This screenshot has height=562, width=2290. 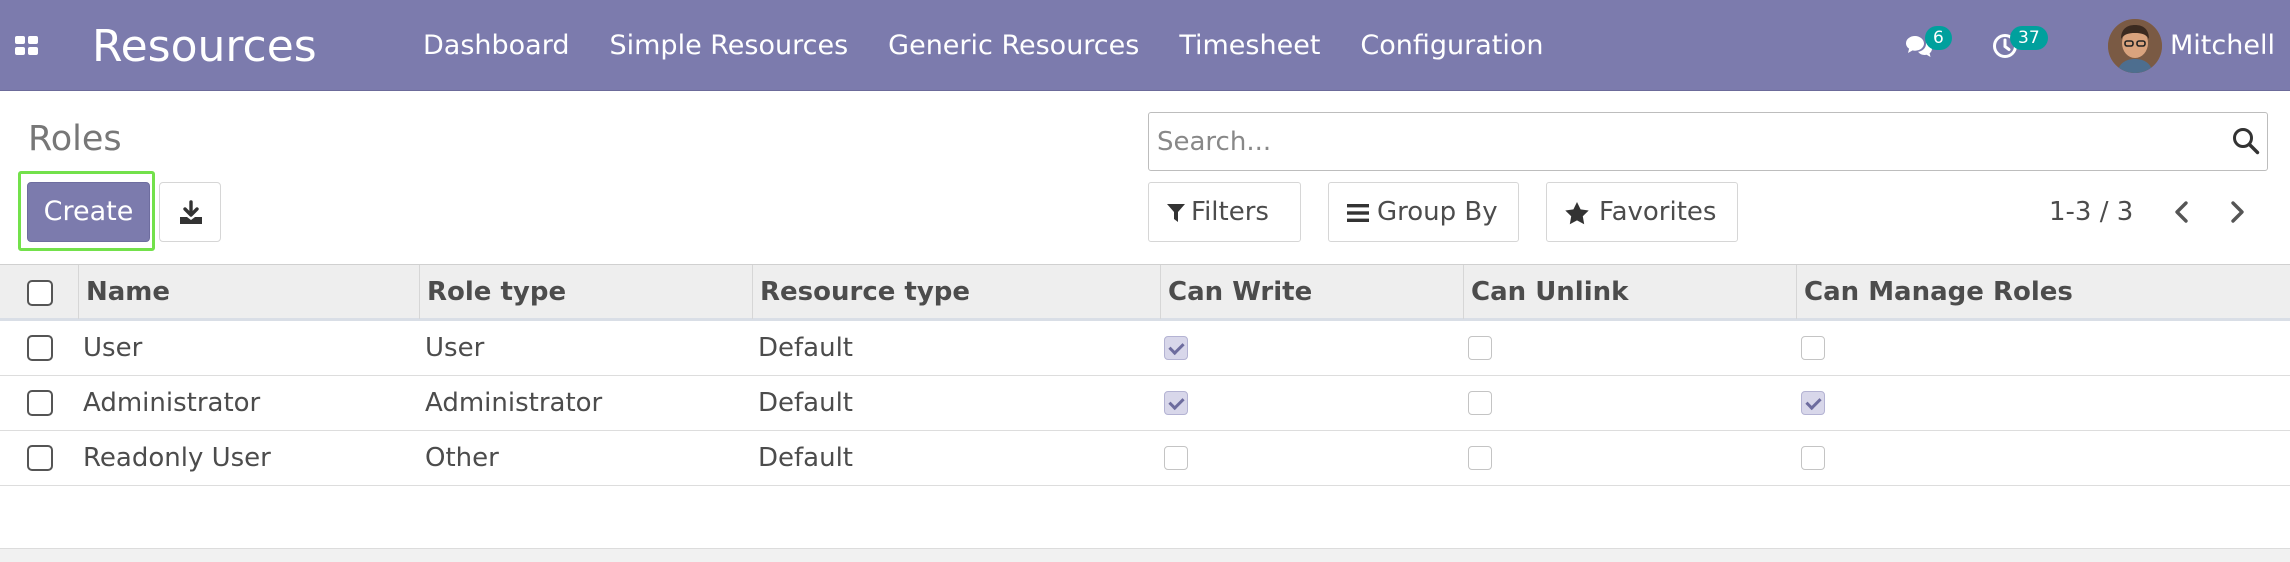 I want to click on table-row: Administrator Administrator Default, so click(x=1145, y=403).